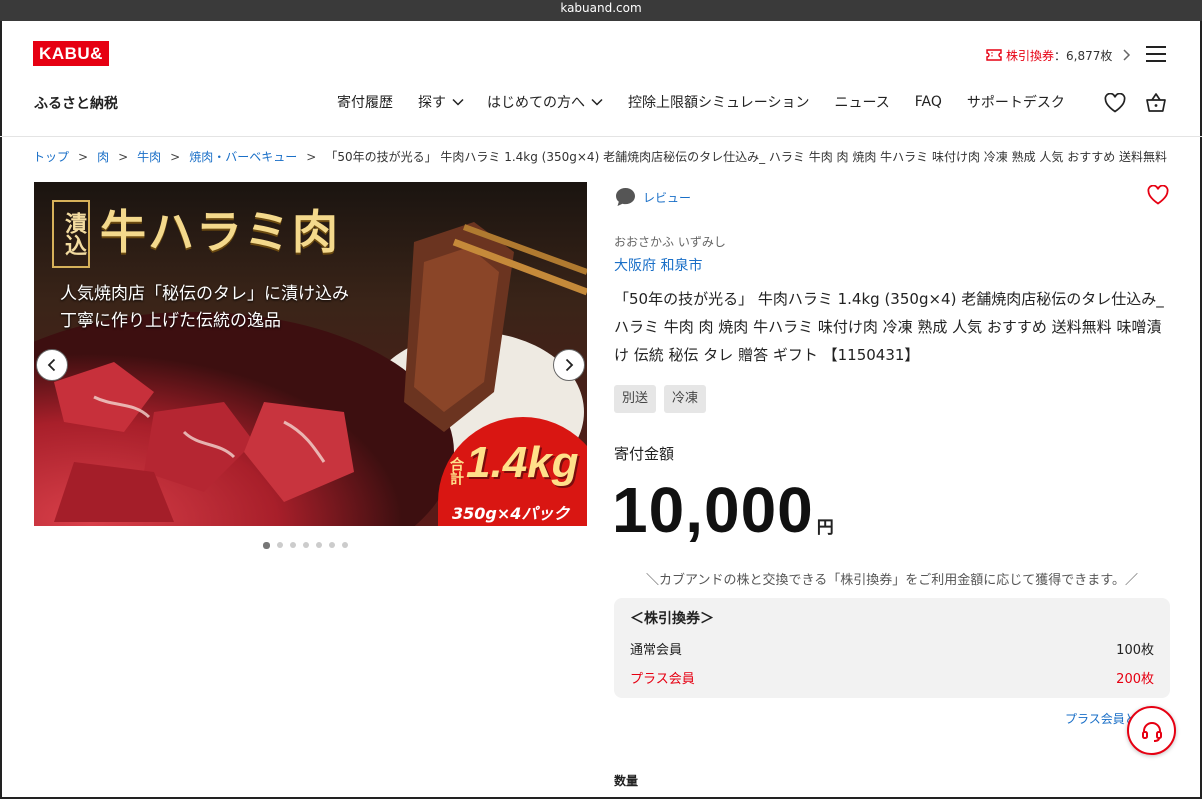 Image resolution: width=1202 pixels, height=799 pixels. Describe the element at coordinates (1156, 103) in the screenshot. I see `cart-basket-icon` at that location.